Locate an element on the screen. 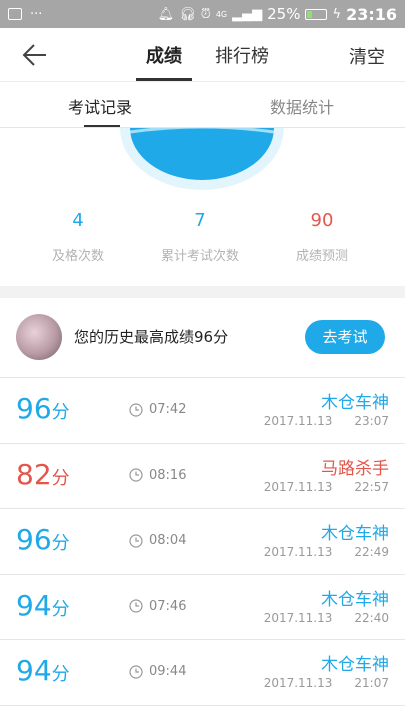 The height and width of the screenshot is (720, 405). record-score: 82分 is located at coordinates (43, 474).